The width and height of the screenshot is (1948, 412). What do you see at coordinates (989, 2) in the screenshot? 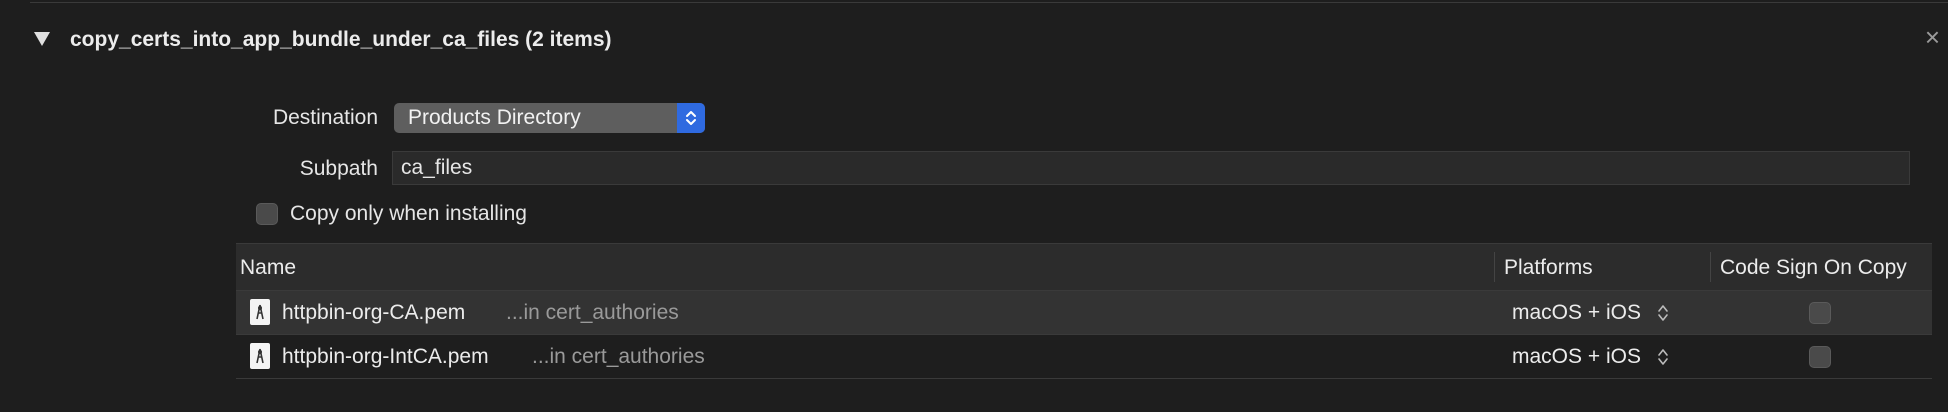
I see `top-divider` at bounding box center [989, 2].